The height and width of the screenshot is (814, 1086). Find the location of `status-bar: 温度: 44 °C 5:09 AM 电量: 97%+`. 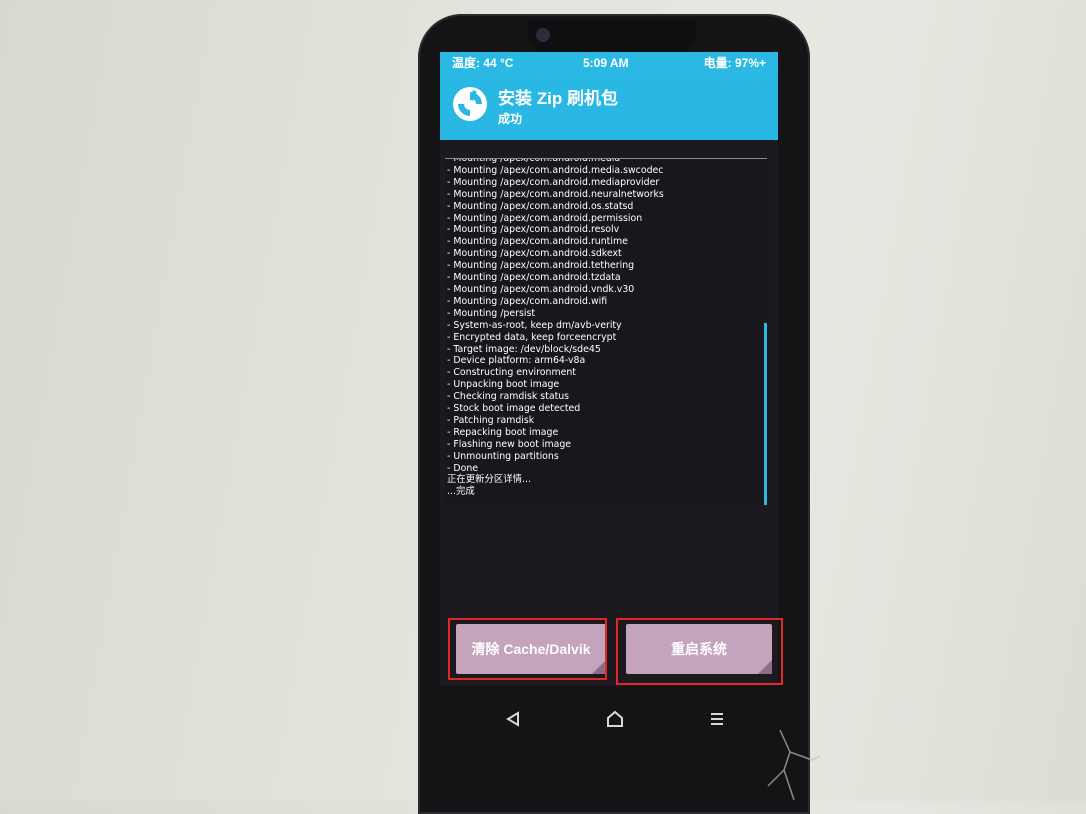

status-bar: 温度: 44 °C 5:09 AM 电量: 97%+ is located at coordinates (609, 63).